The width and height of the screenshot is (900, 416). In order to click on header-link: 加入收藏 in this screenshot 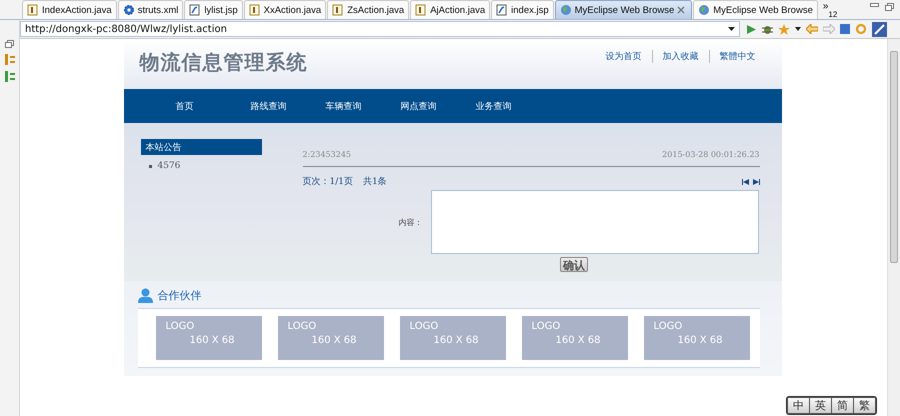, I will do `click(675, 56)`.